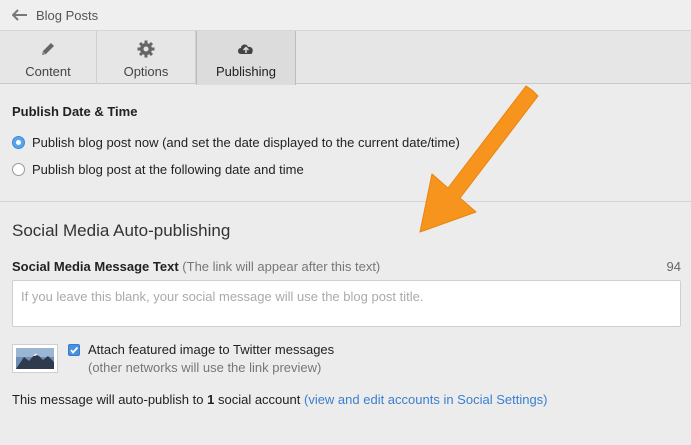 Image resolution: width=691 pixels, height=445 pixels. I want to click on arrow-back-icon, so click(20, 15).